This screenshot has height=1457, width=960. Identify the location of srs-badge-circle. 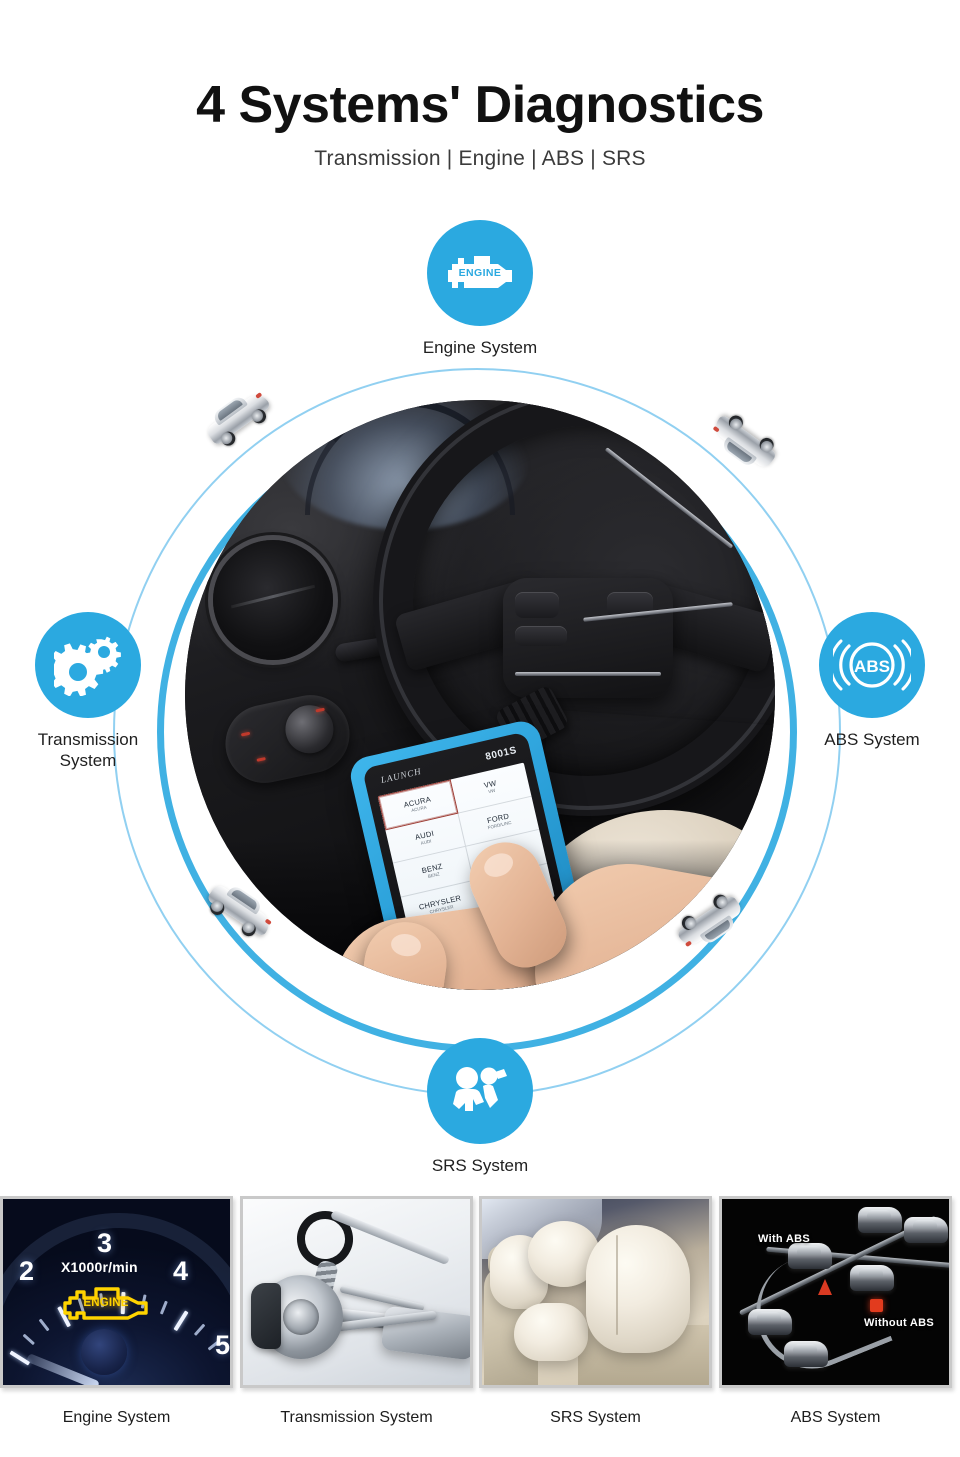
(480, 1091).